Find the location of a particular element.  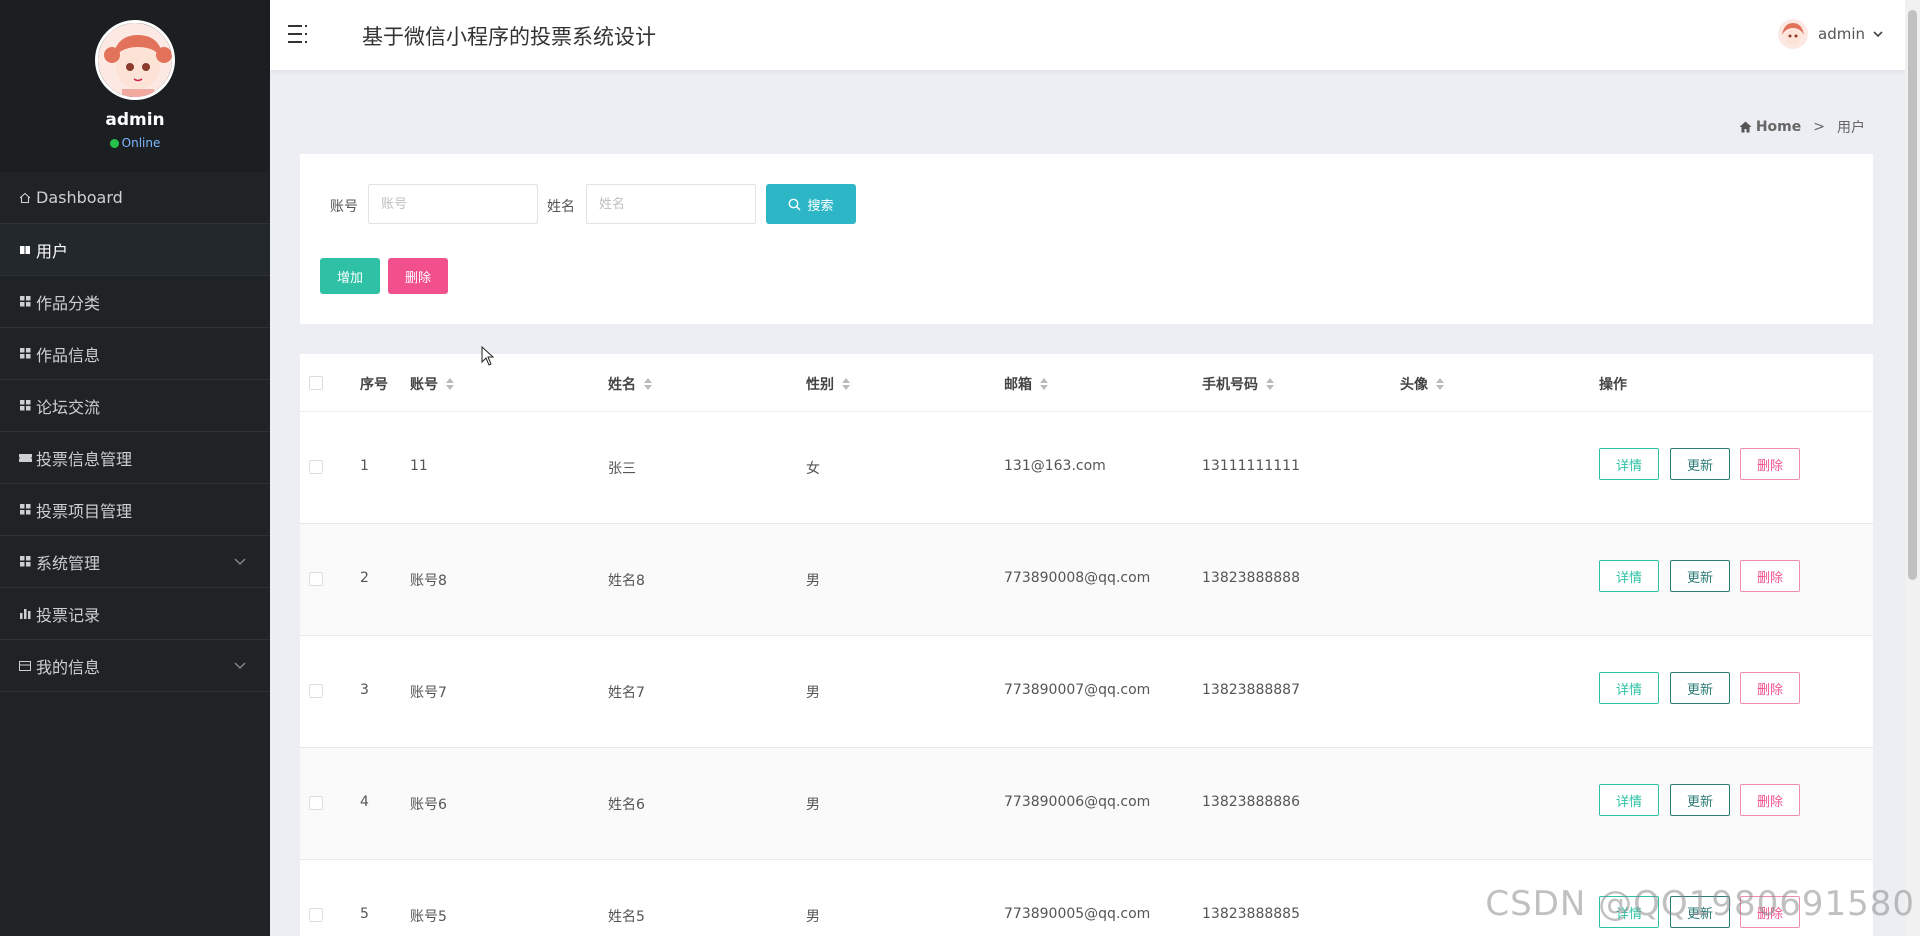

breadcrumb-current: 用户 is located at coordinates (1851, 128).